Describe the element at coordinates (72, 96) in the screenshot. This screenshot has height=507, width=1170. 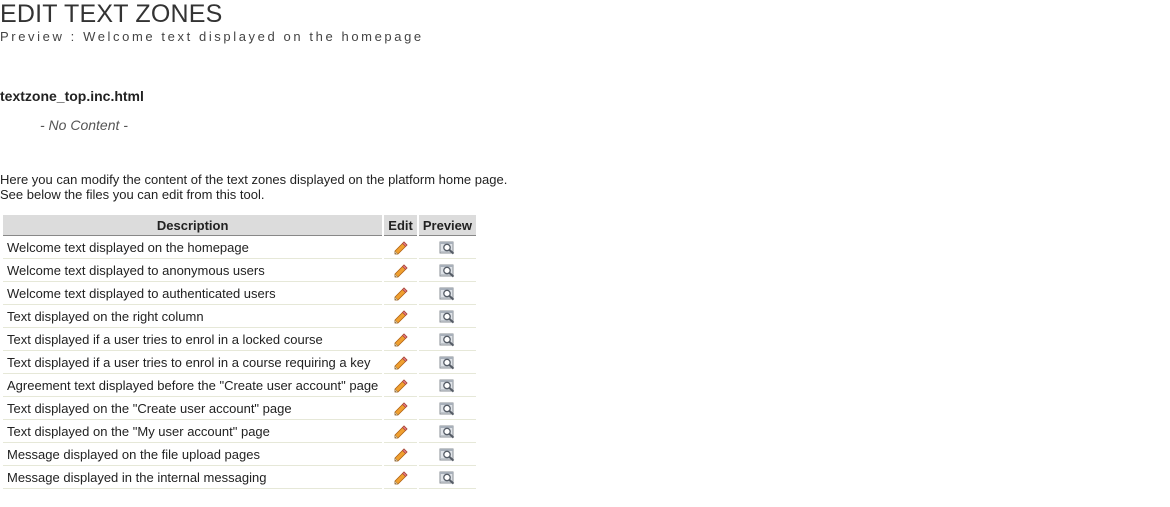
I see `preview-file-name: textzone_top.inc.html` at that location.